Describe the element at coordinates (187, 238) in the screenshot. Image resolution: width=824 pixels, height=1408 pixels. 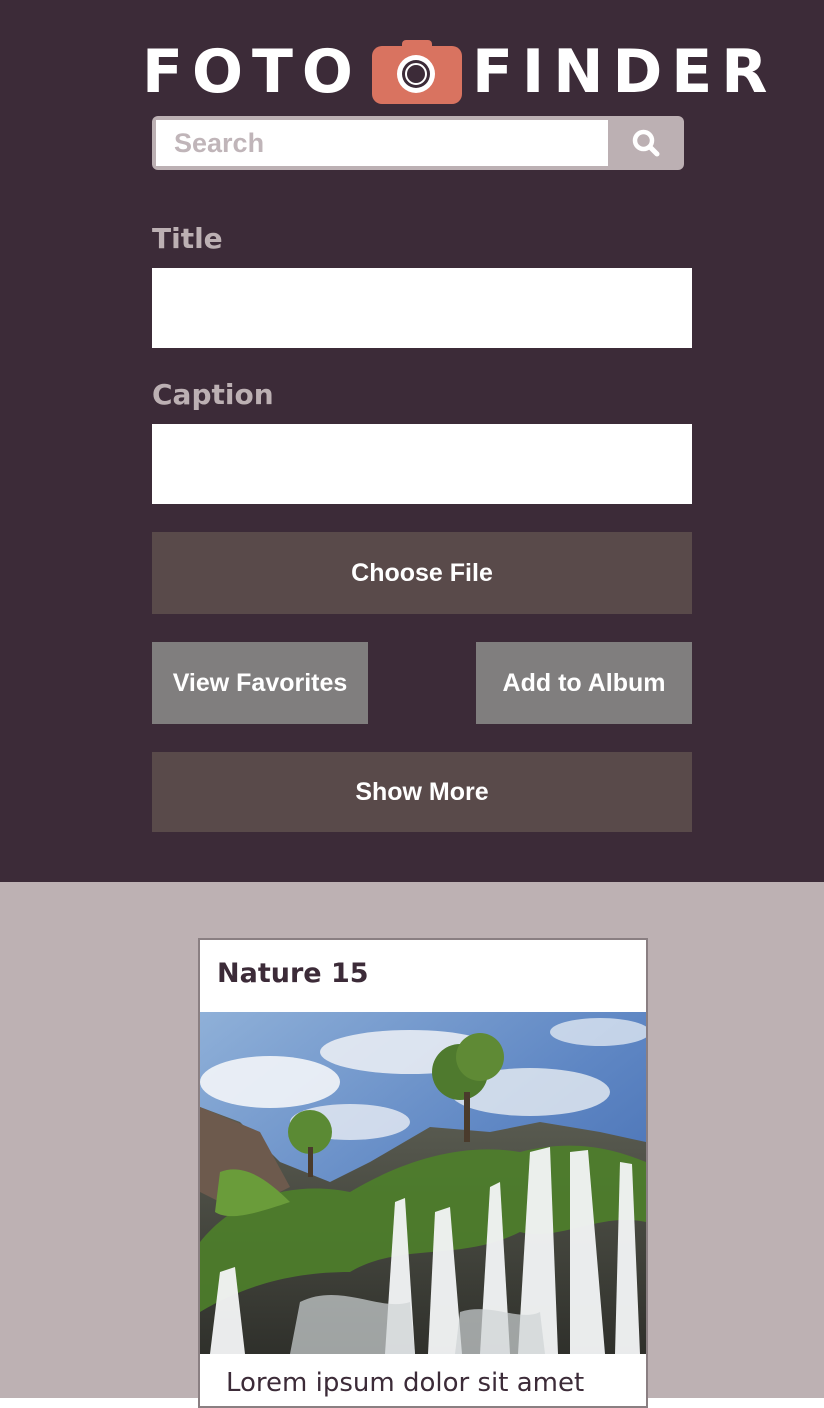
I see `title-label: Title` at that location.